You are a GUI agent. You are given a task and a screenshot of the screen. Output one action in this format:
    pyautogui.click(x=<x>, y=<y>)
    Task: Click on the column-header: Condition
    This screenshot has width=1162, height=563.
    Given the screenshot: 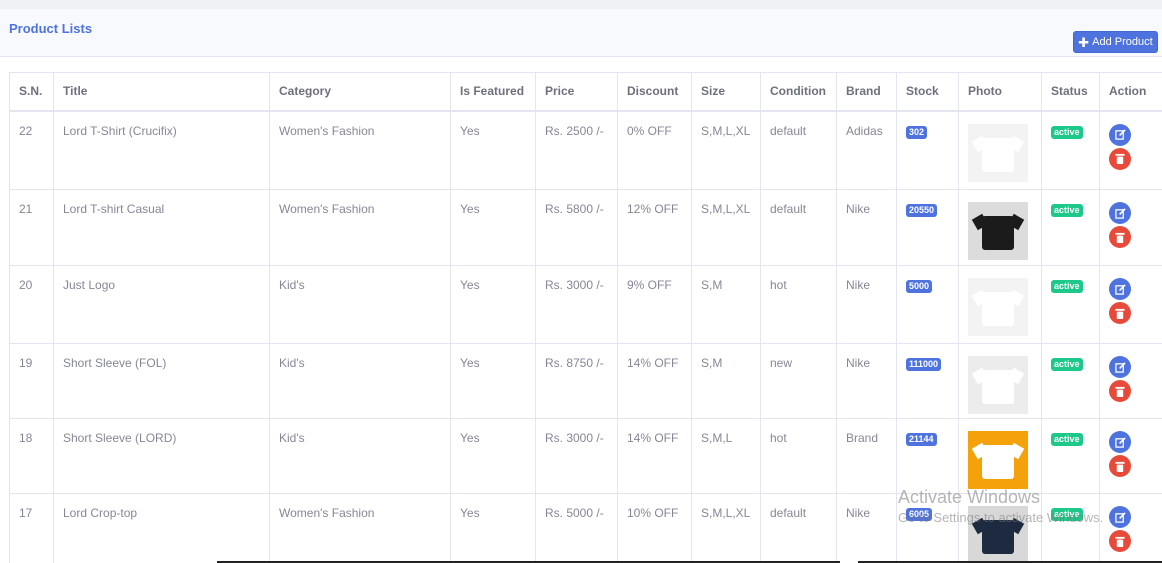 What is the action you would take?
    pyautogui.click(x=798, y=92)
    